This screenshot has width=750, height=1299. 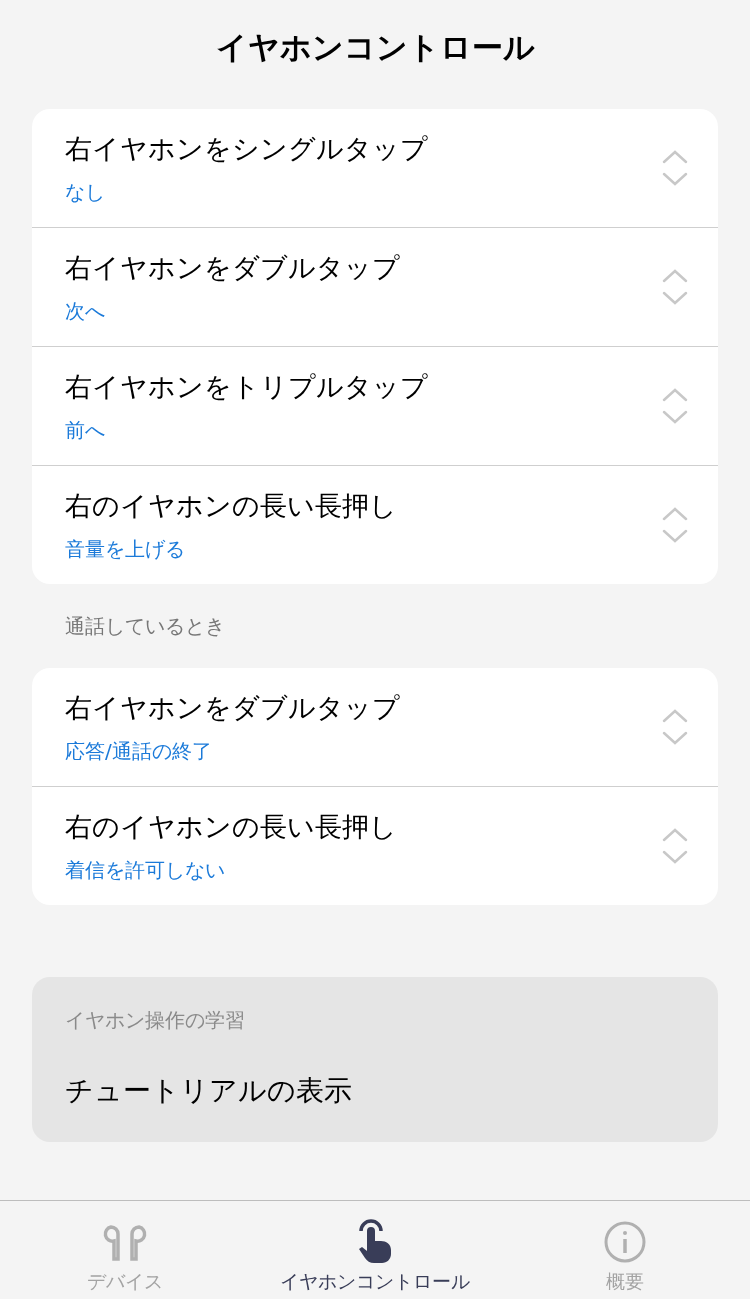 I want to click on row-value: 着信を許可しない, so click(x=145, y=870).